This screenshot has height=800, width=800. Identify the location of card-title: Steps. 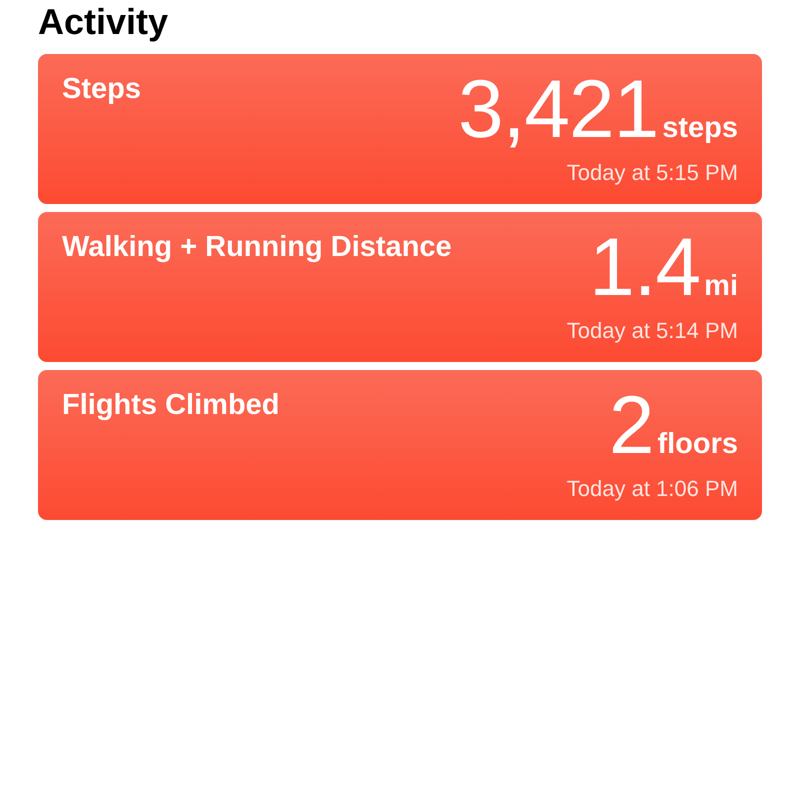
(101, 89).